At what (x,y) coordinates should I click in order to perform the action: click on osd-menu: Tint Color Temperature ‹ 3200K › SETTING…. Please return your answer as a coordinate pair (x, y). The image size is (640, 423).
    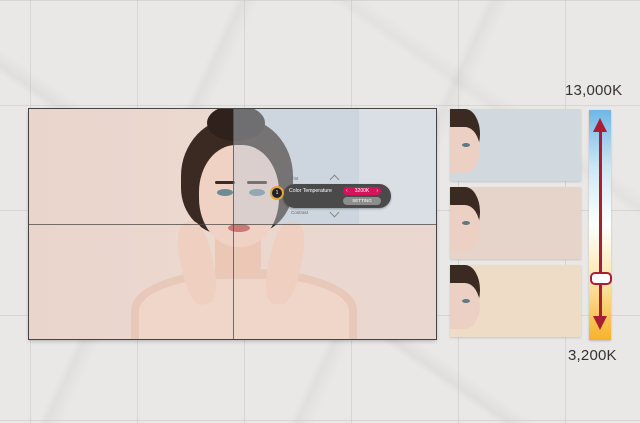
    Looking at the image, I should click on (331, 195).